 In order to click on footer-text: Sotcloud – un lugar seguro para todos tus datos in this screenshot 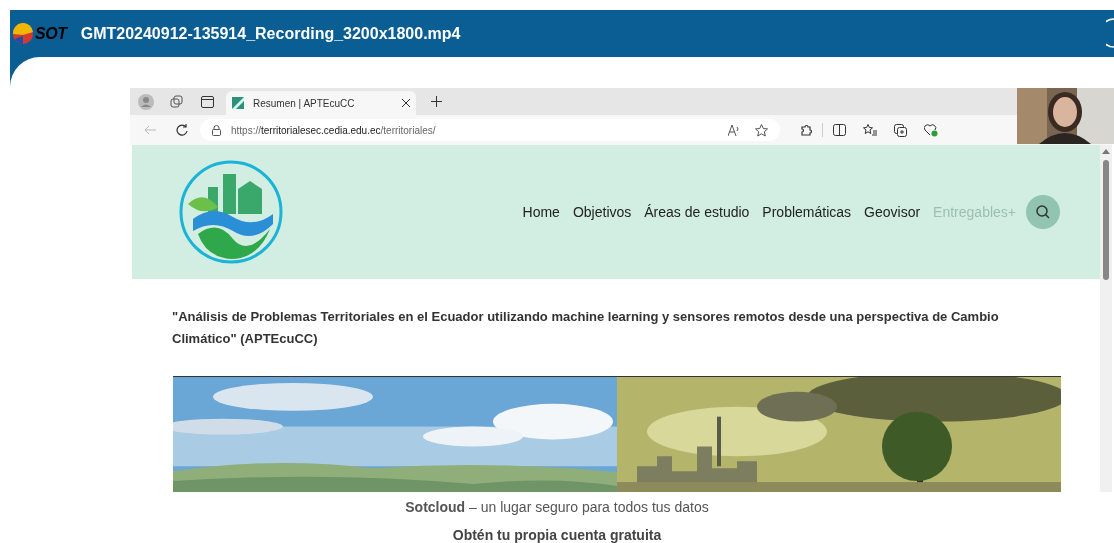, I will do `click(557, 507)`.